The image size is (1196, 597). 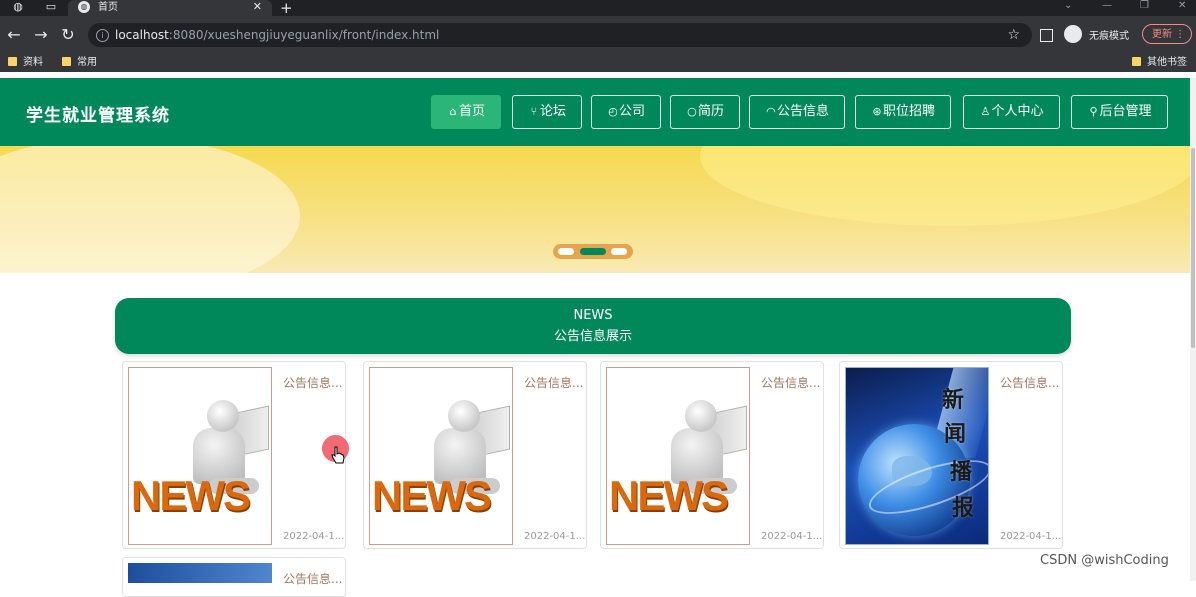 I want to click on tab-search-icon: ▭, so click(x=51, y=7).